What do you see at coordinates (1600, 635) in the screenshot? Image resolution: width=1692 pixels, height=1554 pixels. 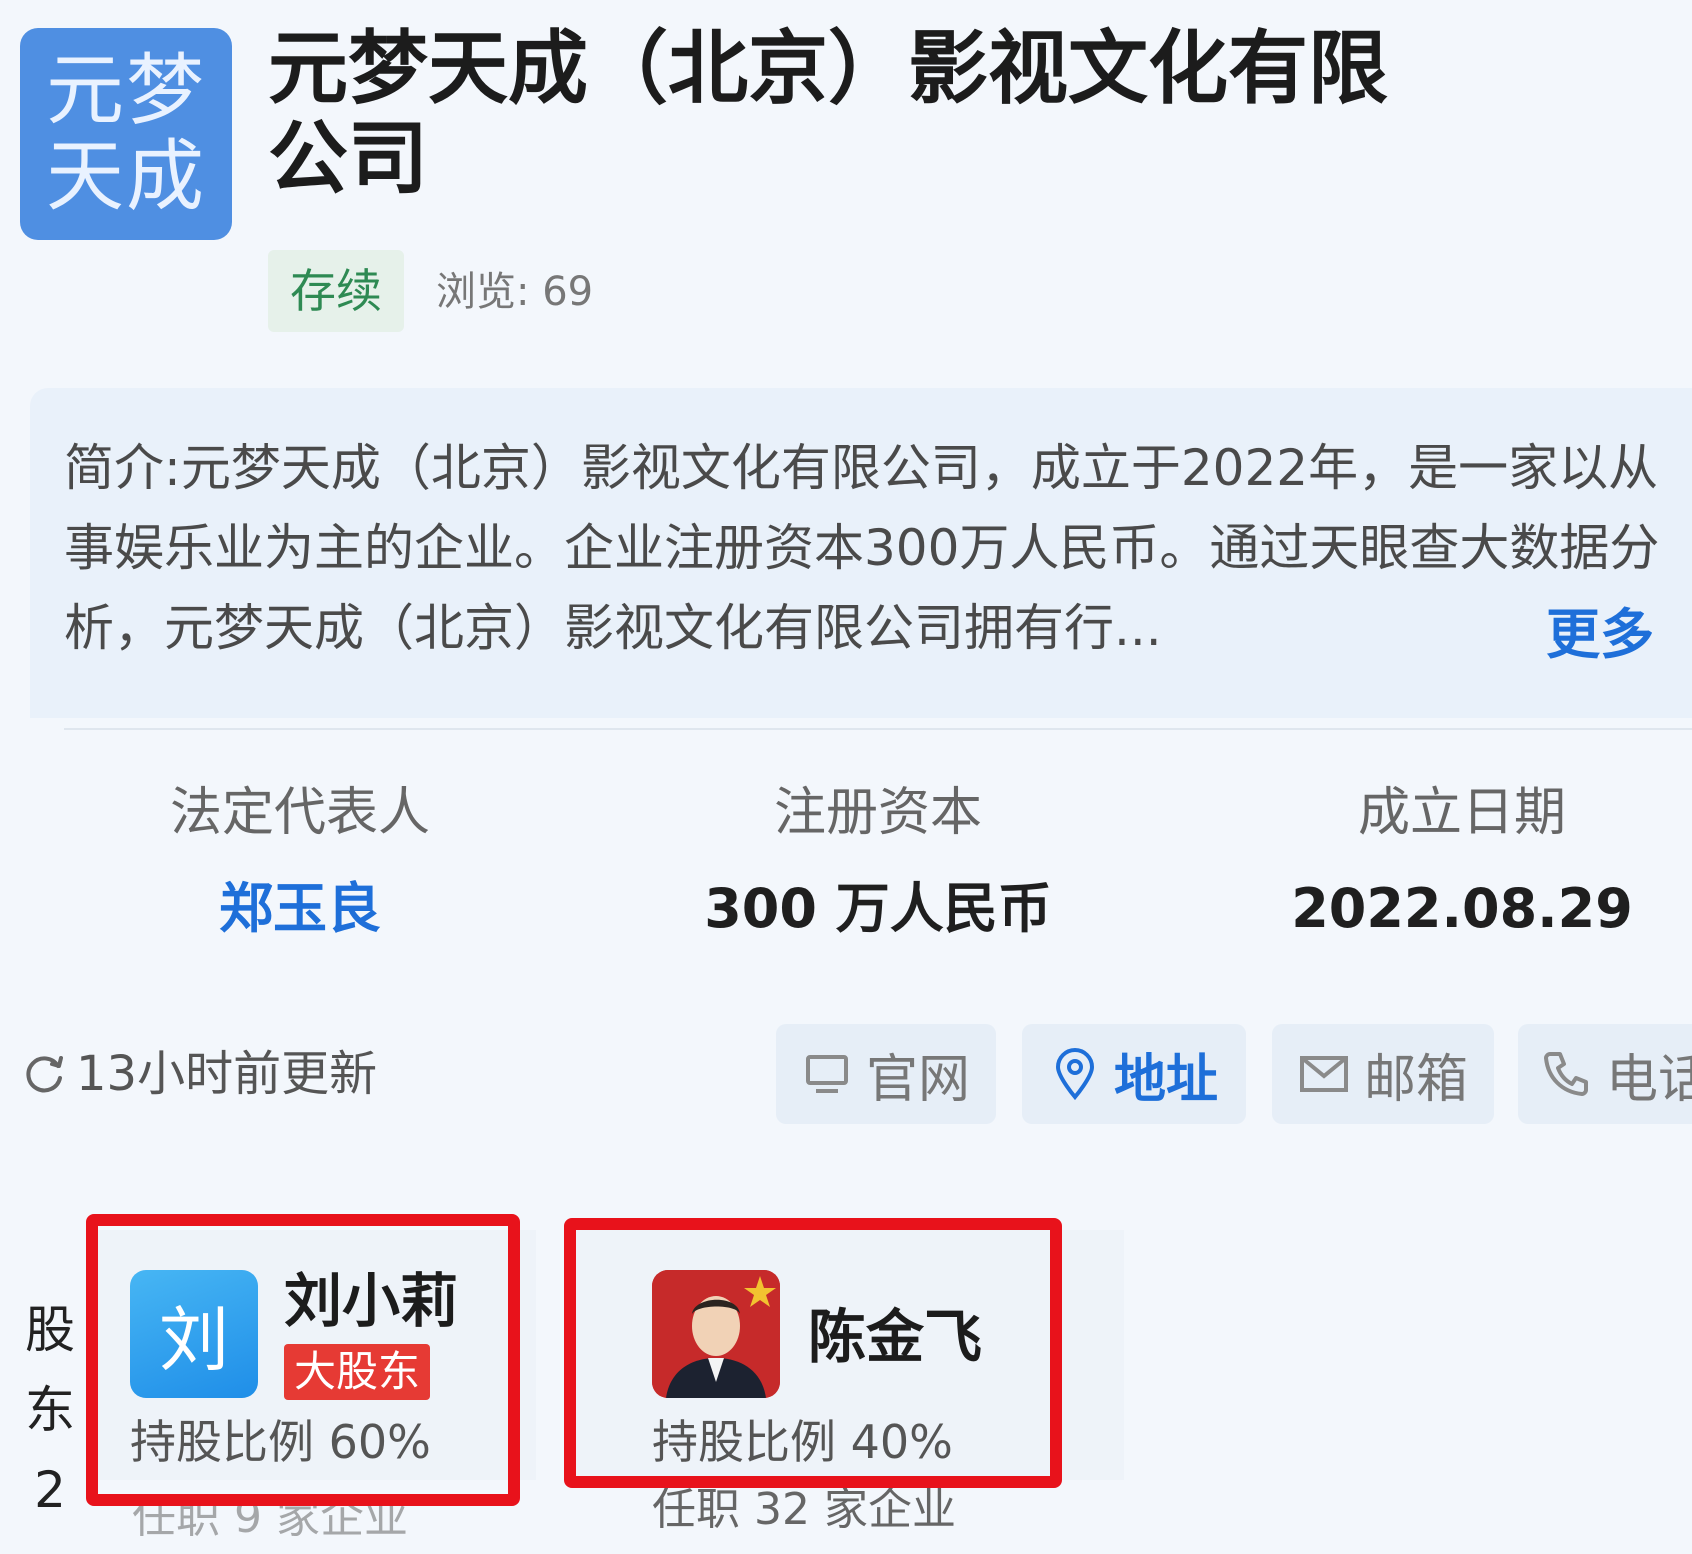 I see `more-link: 更多` at bounding box center [1600, 635].